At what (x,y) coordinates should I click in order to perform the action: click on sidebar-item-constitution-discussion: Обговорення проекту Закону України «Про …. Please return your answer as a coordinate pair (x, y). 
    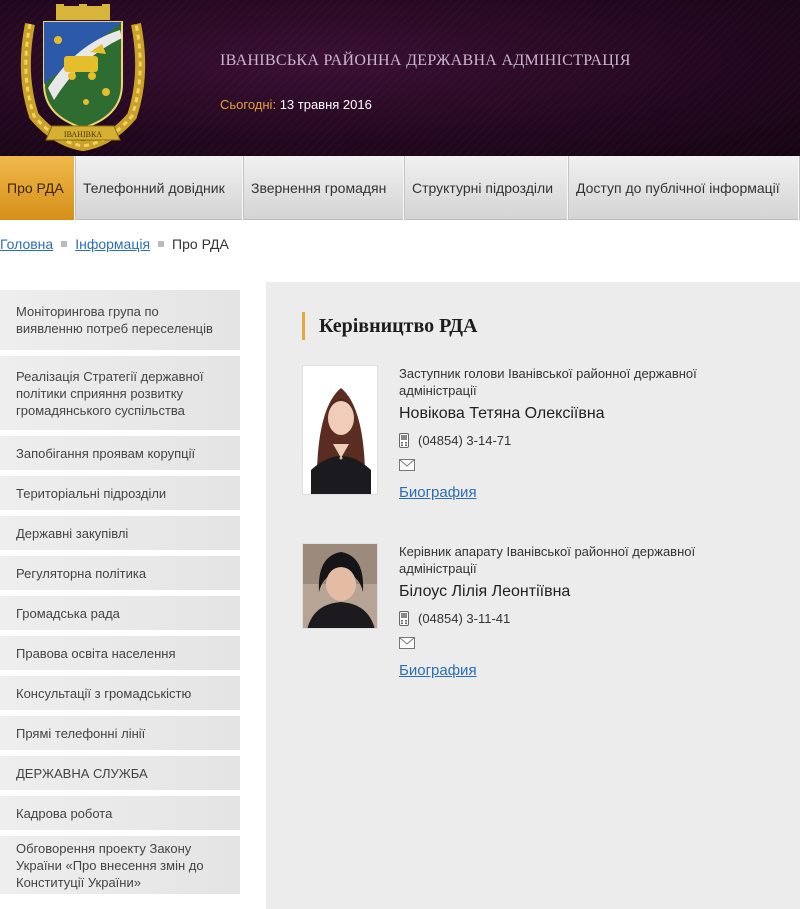
    Looking at the image, I should click on (120, 865).